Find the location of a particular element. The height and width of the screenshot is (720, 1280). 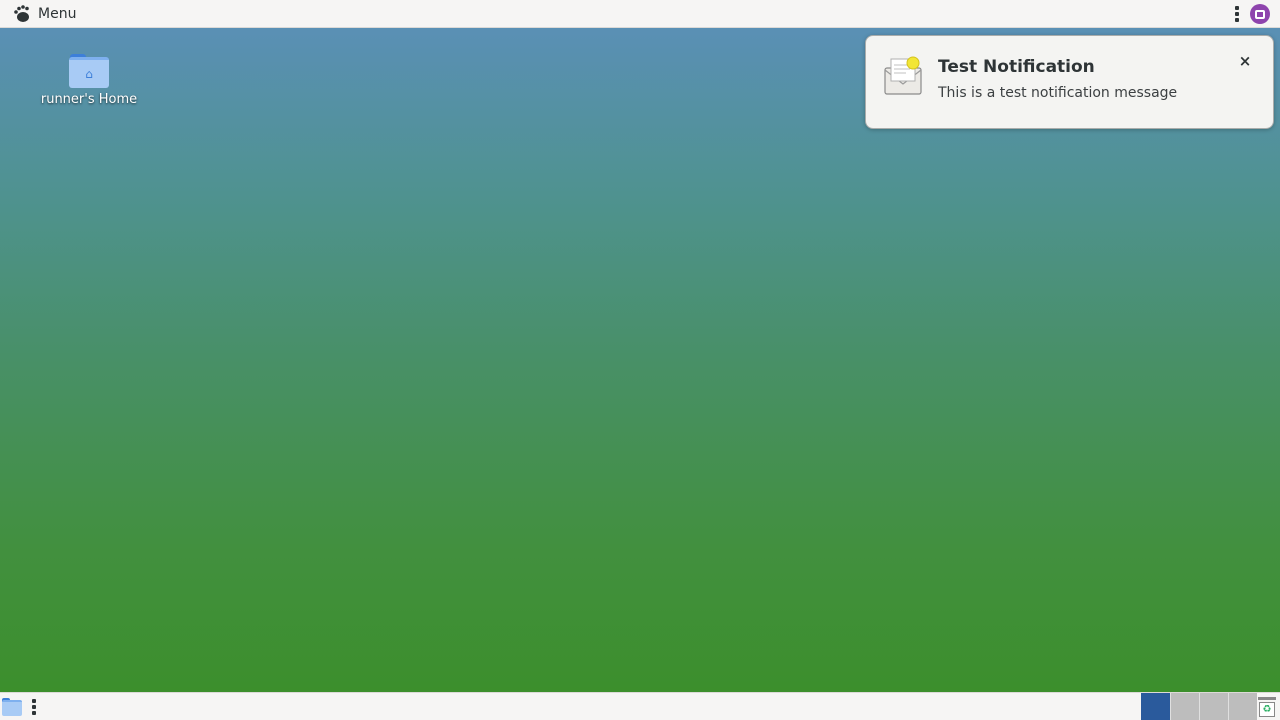

main-menu-button: Menu is located at coordinates (41, 14).